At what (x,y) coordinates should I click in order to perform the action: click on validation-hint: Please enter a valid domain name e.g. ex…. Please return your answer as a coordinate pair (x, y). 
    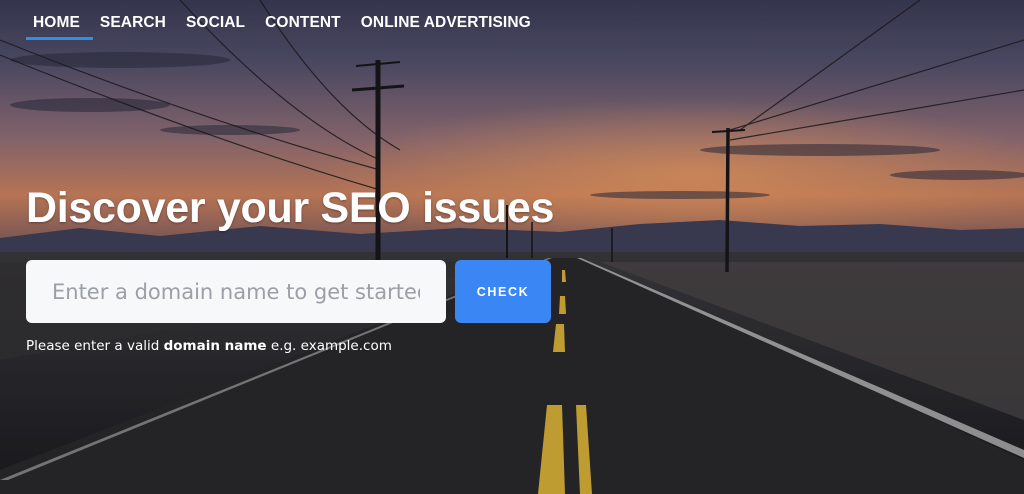
    Looking at the image, I should click on (209, 346).